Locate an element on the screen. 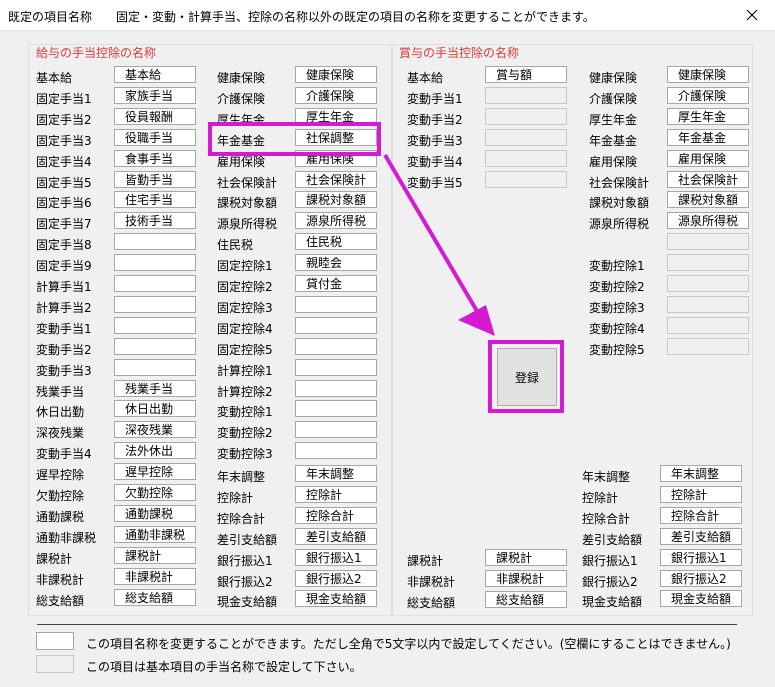  name-input: 住民税 is located at coordinates (336, 242).